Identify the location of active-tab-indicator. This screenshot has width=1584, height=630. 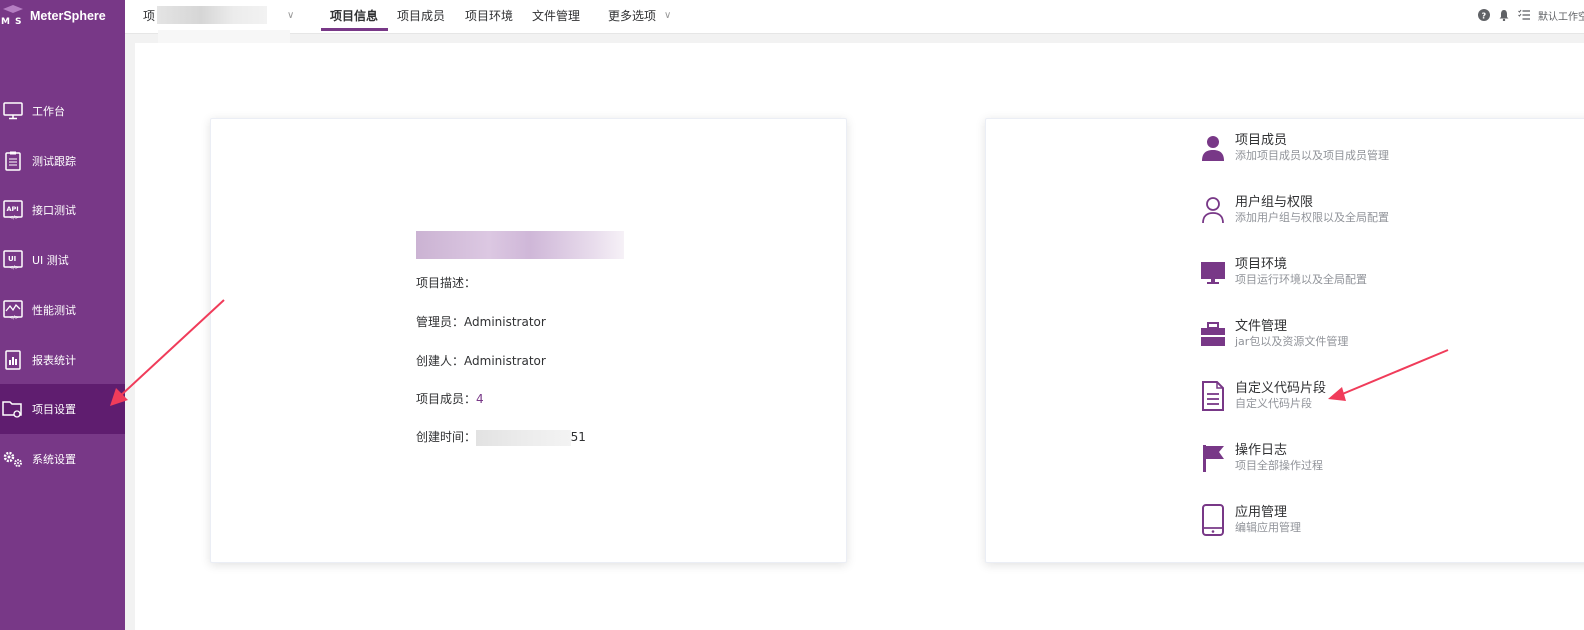
(354, 29).